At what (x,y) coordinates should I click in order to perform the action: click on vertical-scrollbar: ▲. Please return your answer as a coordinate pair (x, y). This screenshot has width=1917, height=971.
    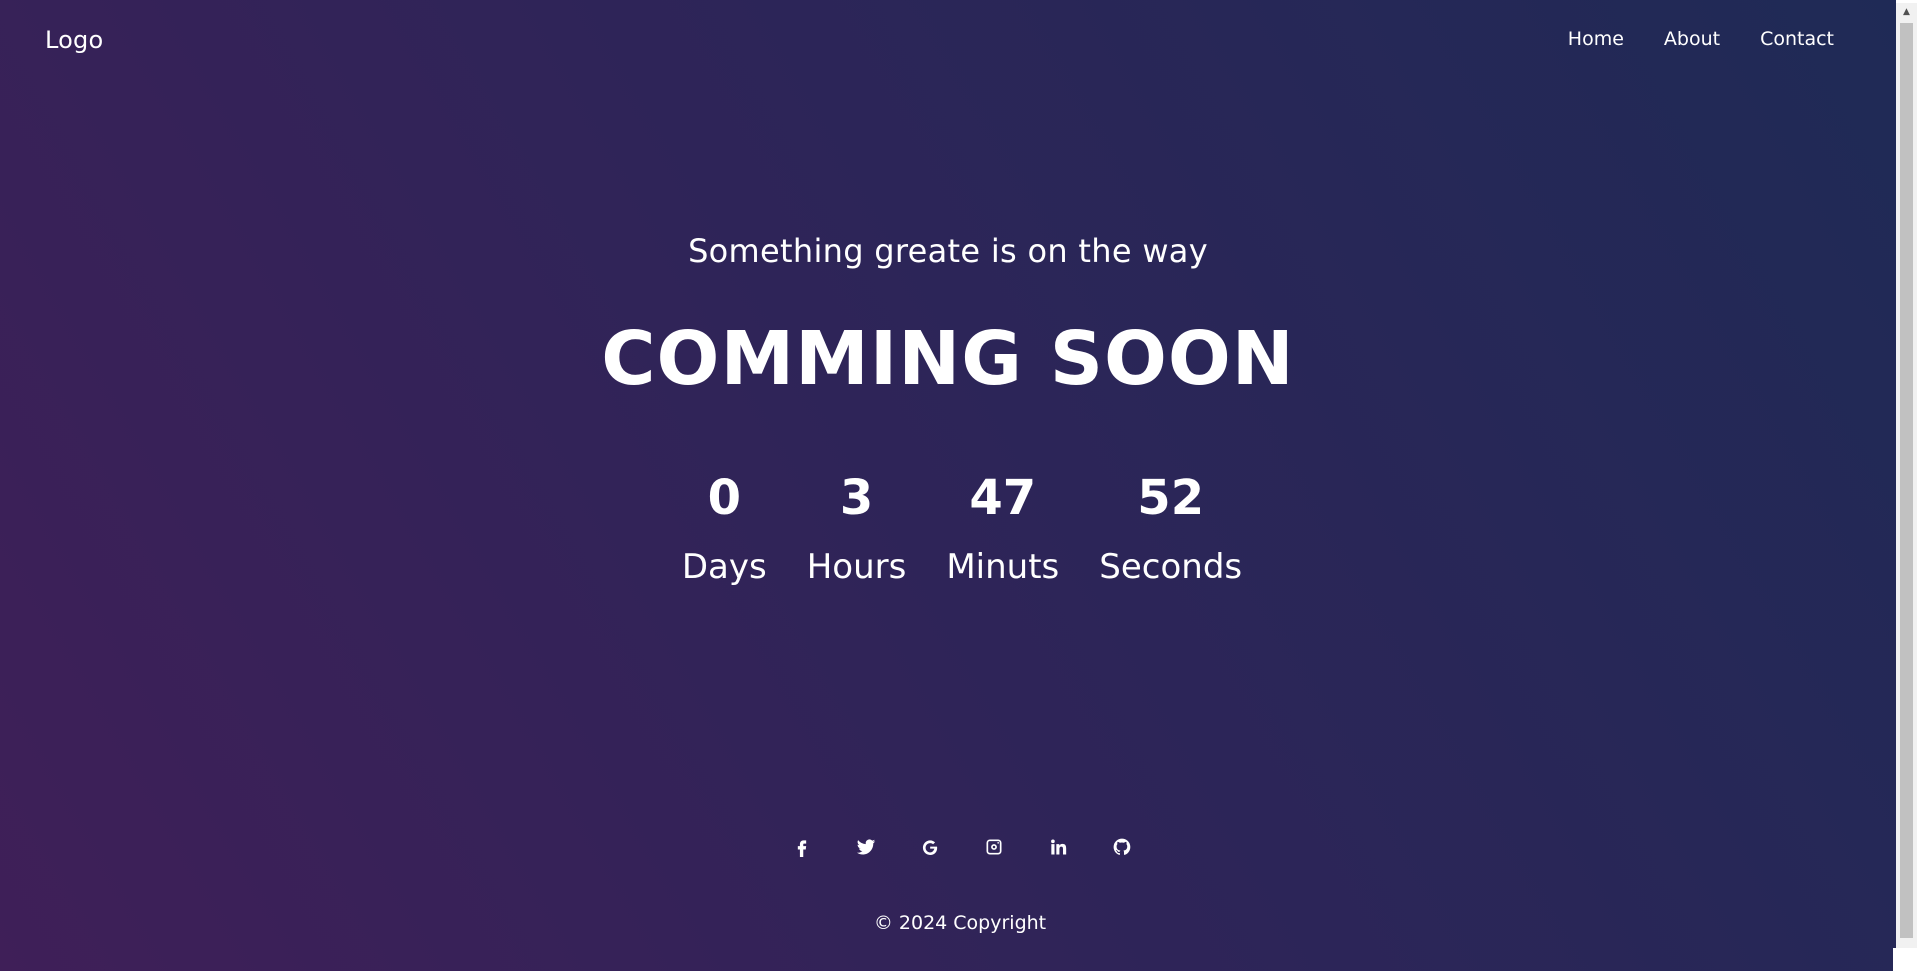
    Looking at the image, I should click on (1906, 487).